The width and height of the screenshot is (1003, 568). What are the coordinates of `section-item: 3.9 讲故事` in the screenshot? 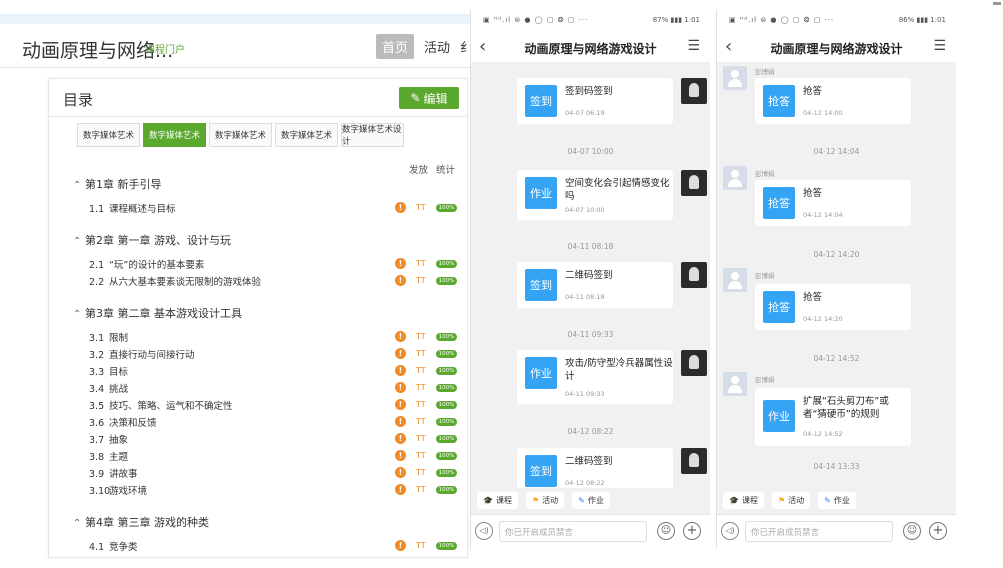 It's located at (113, 473).